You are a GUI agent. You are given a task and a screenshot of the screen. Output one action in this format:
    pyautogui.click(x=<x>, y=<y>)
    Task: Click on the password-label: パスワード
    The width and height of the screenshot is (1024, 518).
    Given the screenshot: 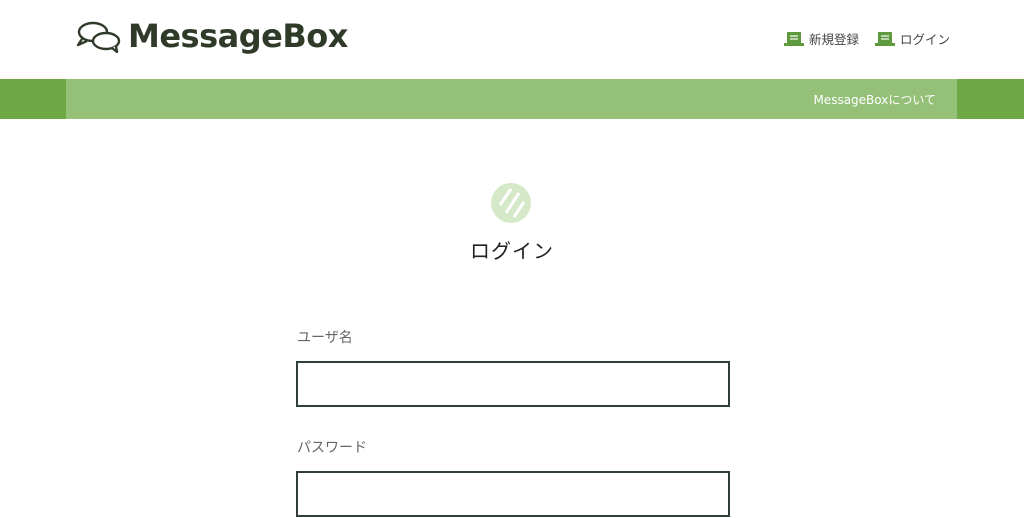 What is the action you would take?
    pyautogui.click(x=332, y=448)
    